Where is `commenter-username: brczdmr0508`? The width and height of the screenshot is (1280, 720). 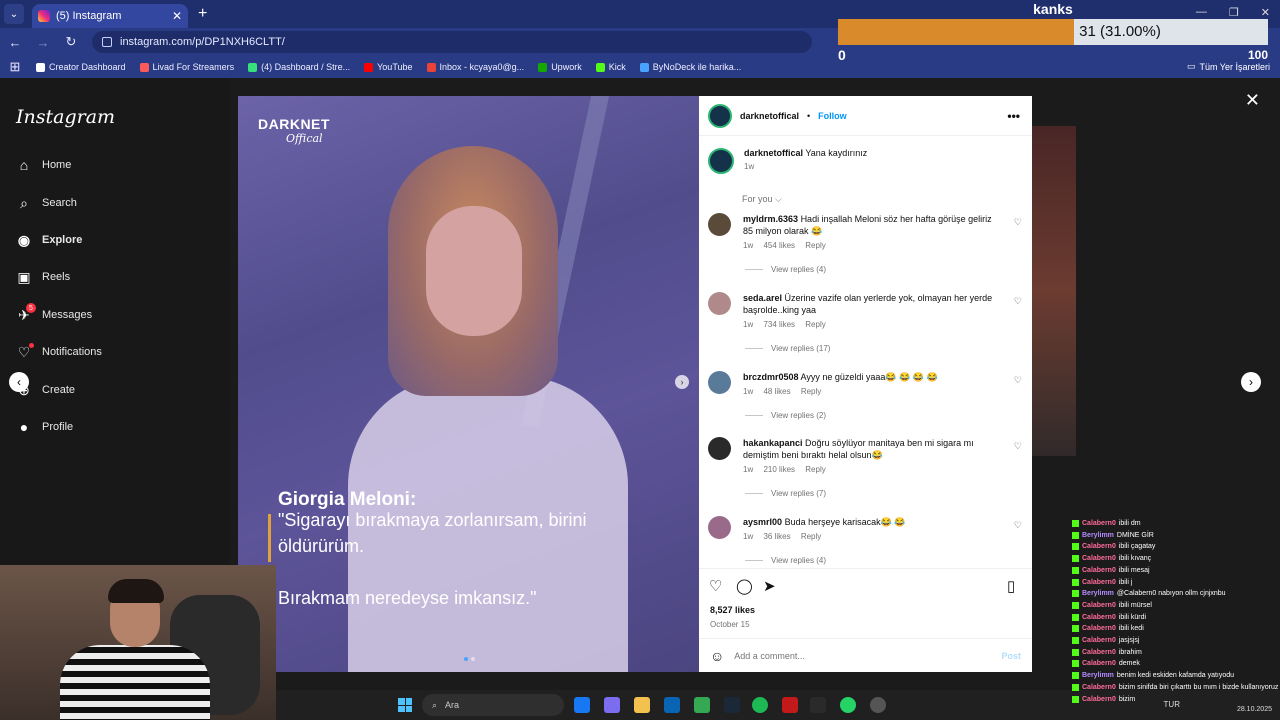
commenter-username: brczdmr0508 is located at coordinates (771, 377).